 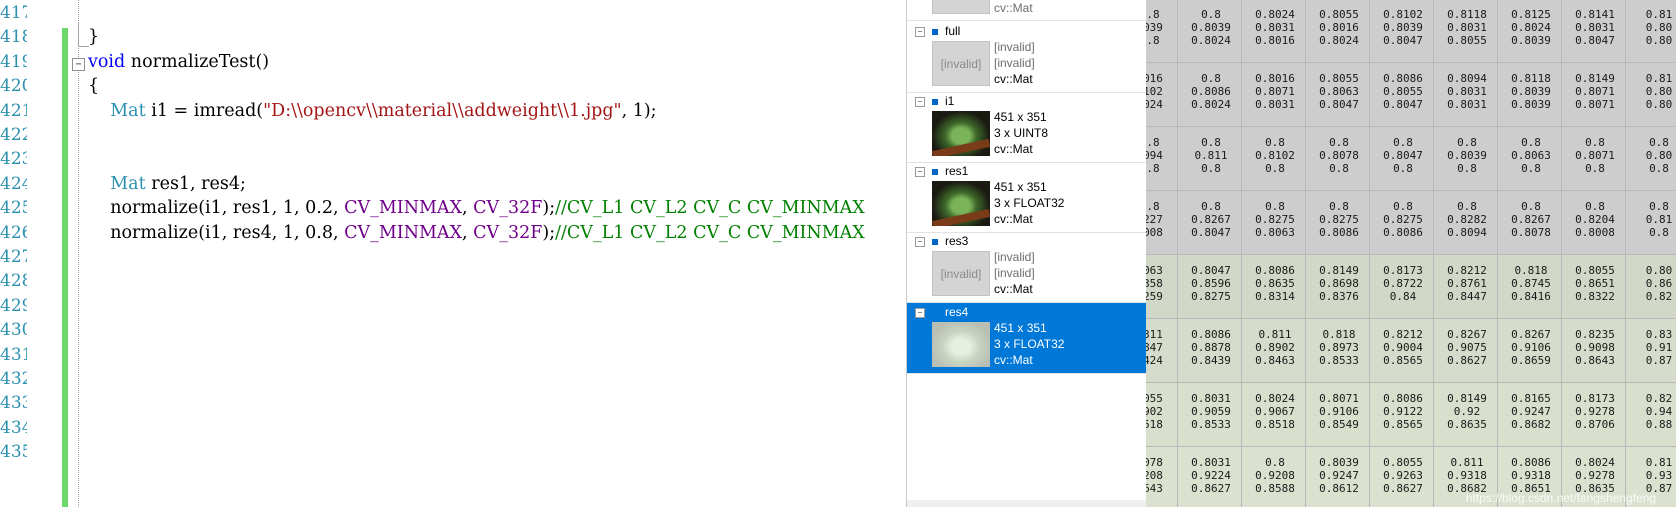 What do you see at coordinates (1275, 30) in the screenshot?
I see `pixel-value-cell: 0.8024 0.8031 0.8016` at bounding box center [1275, 30].